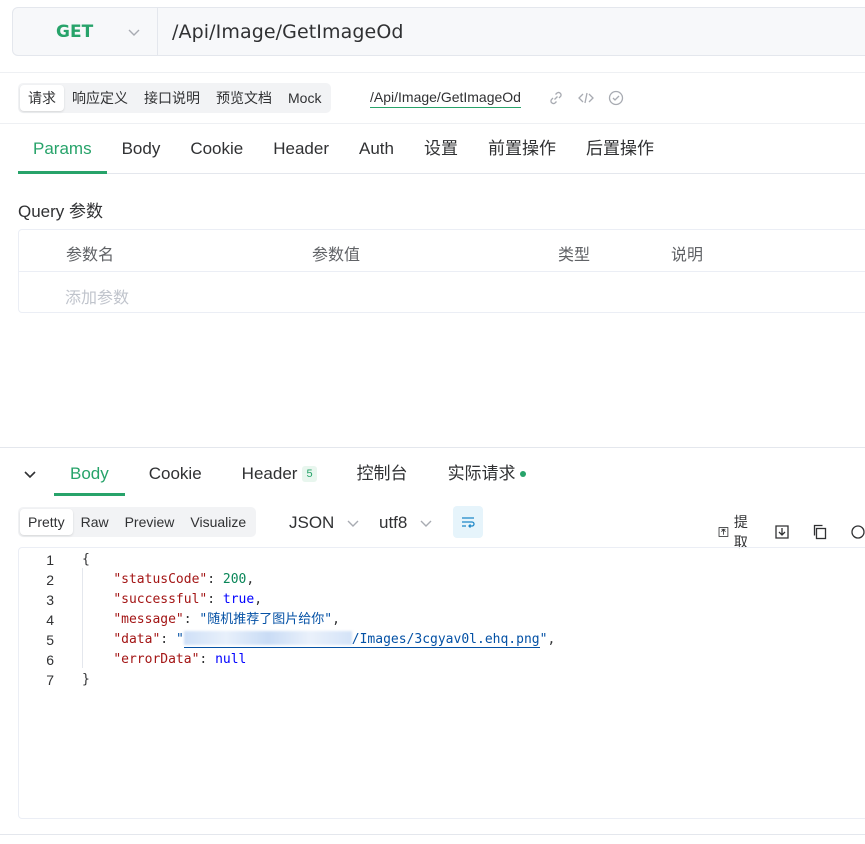 The image size is (865, 844). I want to click on format-label: JSON, so click(312, 522).